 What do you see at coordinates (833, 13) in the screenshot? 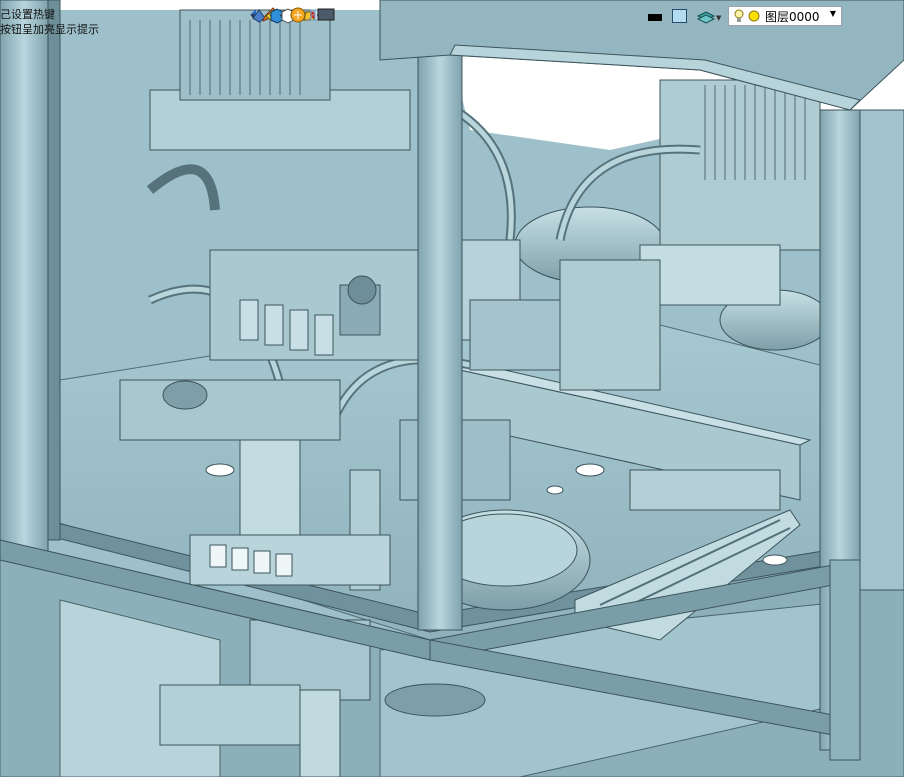
I see `chevron-down-icon: ▼` at bounding box center [833, 13].